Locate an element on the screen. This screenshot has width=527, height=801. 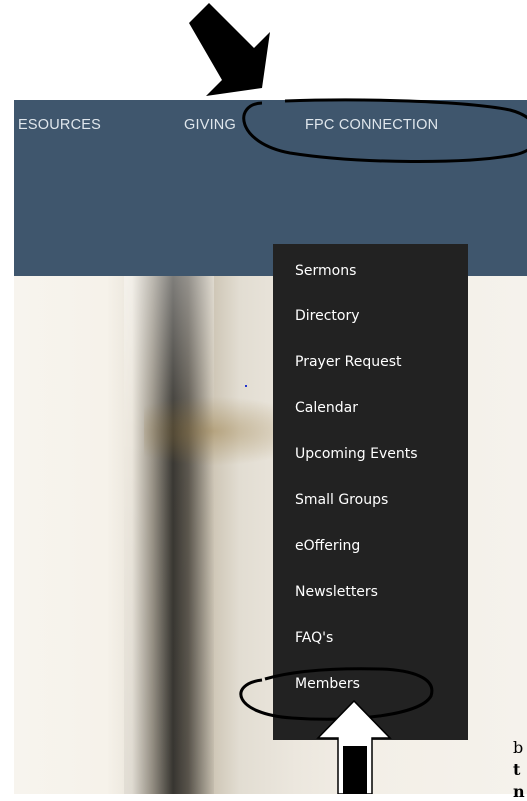
arrow-down-right-icon is located at coordinates (229, 49).